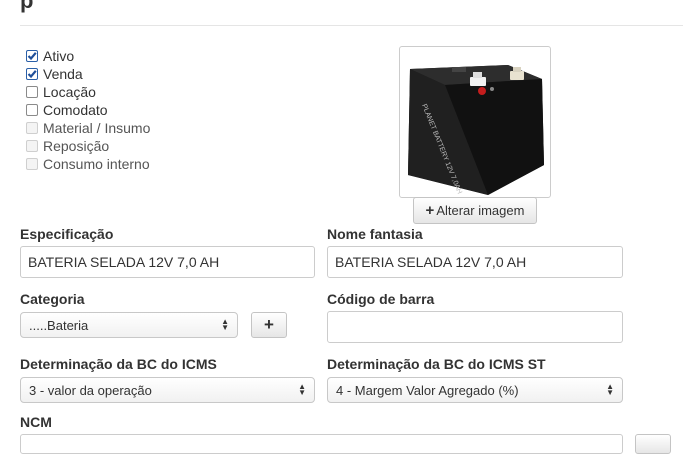 The image size is (683, 454). What do you see at coordinates (67, 234) in the screenshot?
I see `especificacao-label: Especificação` at bounding box center [67, 234].